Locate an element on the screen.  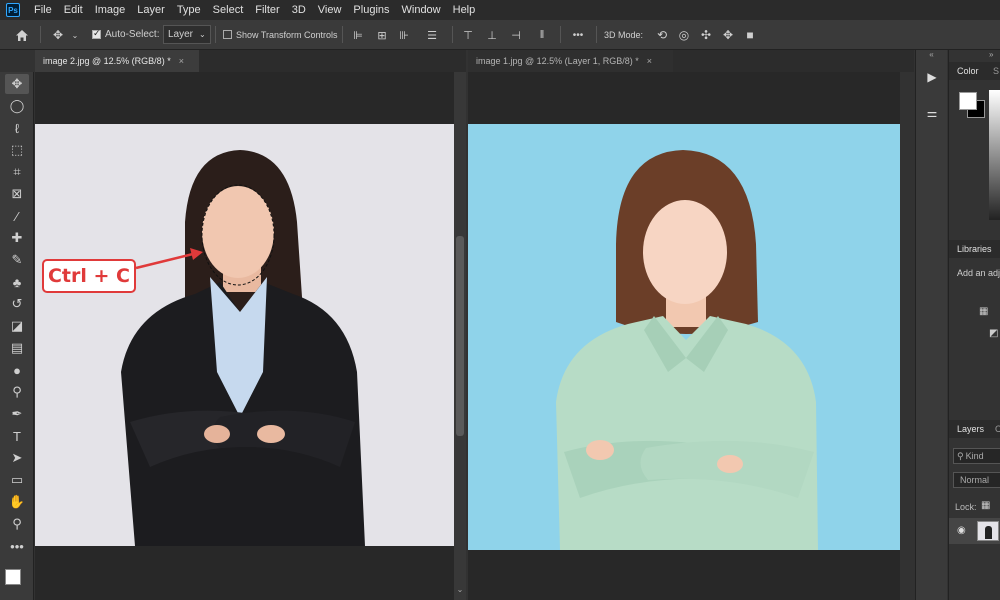
menu-filter: Filter is located at coordinates (267, 10).